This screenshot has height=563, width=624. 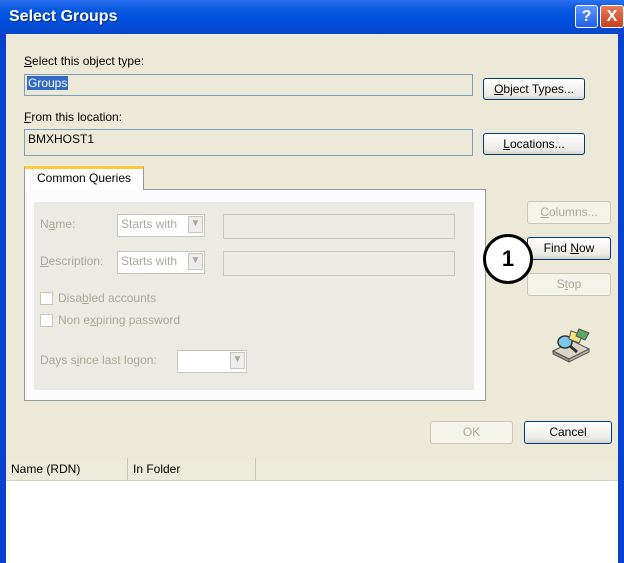 What do you see at coordinates (569, 248) in the screenshot?
I see `find-now-button: Find Now` at bounding box center [569, 248].